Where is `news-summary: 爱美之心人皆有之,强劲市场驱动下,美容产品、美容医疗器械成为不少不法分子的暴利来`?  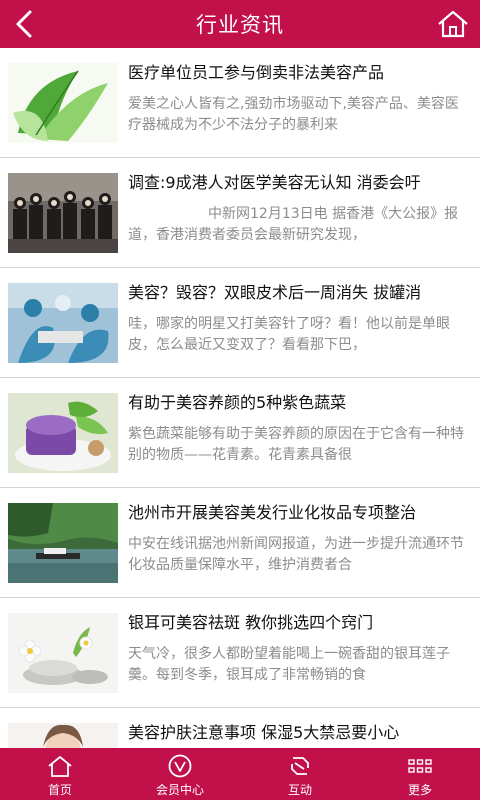
news-summary: 爱美之心人皆有之,强劲市场驱动下,美容产品、美容医疗器械成为不少不法分子的暴利来 is located at coordinates (293, 114).